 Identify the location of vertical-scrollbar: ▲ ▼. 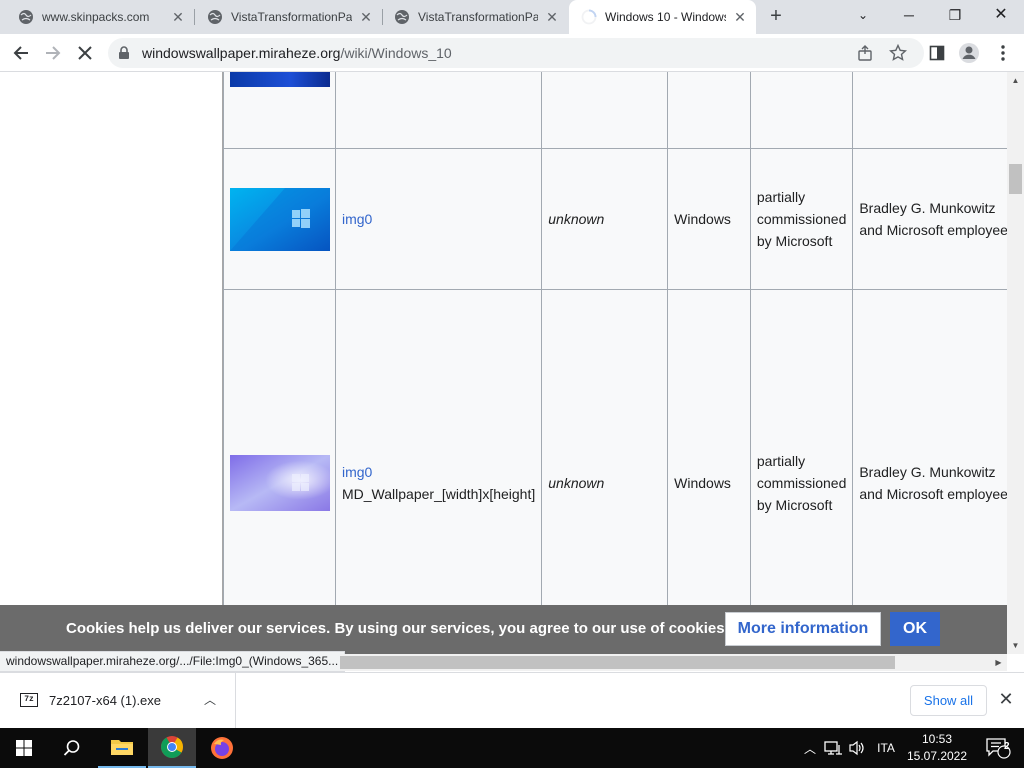
(1015, 363).